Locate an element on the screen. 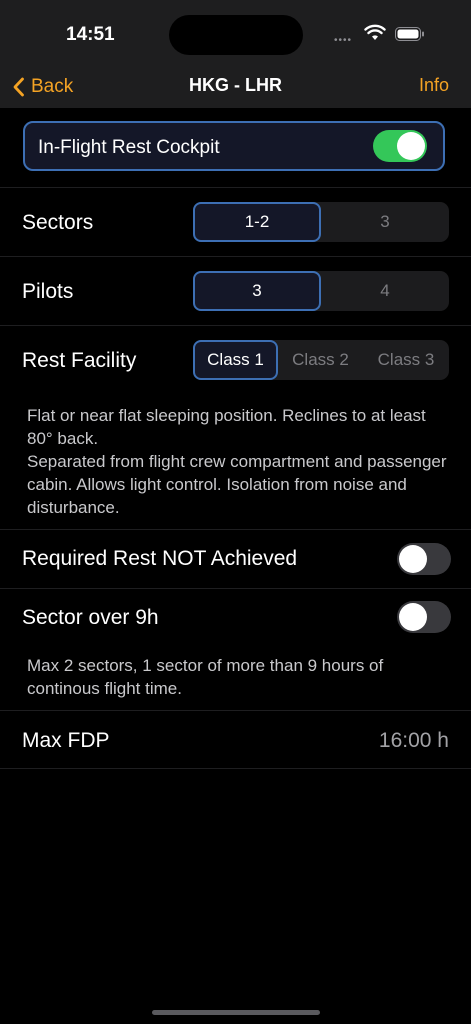 The width and height of the screenshot is (471, 1024). sectors-row: Sectors 1-2 3 is located at coordinates (235, 222).